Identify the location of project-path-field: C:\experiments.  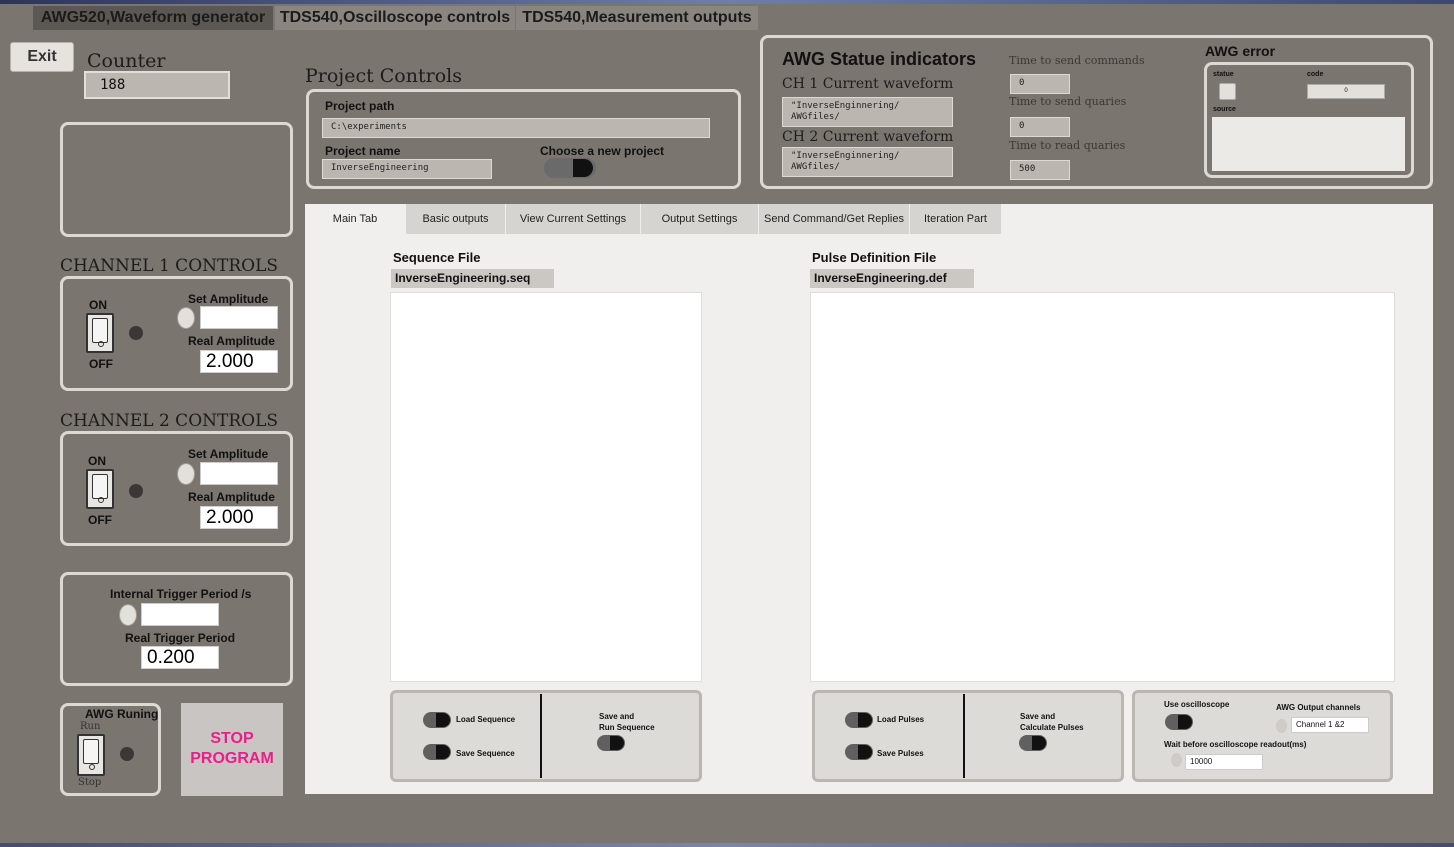
(516, 128).